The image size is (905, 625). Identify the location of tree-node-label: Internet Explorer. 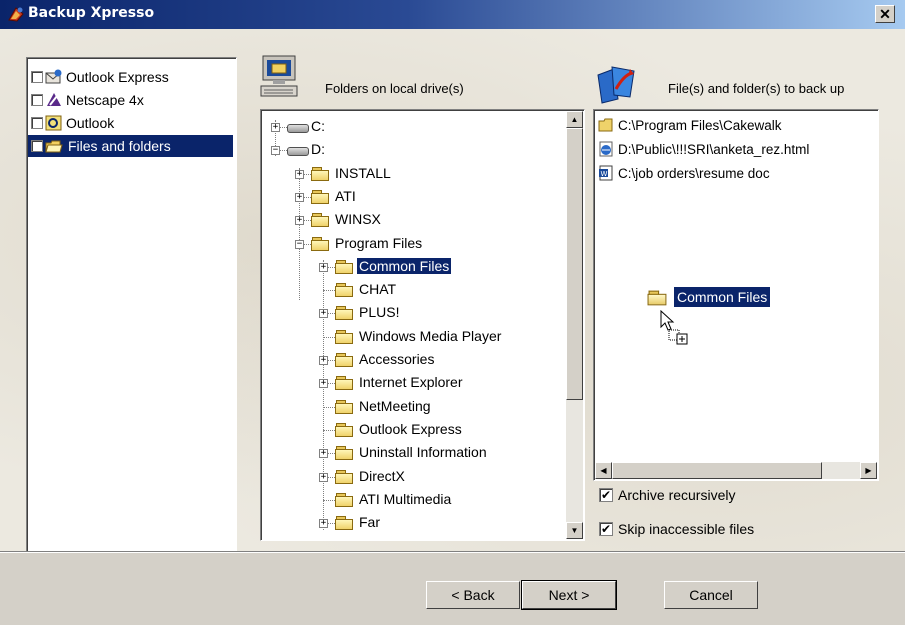
(411, 382).